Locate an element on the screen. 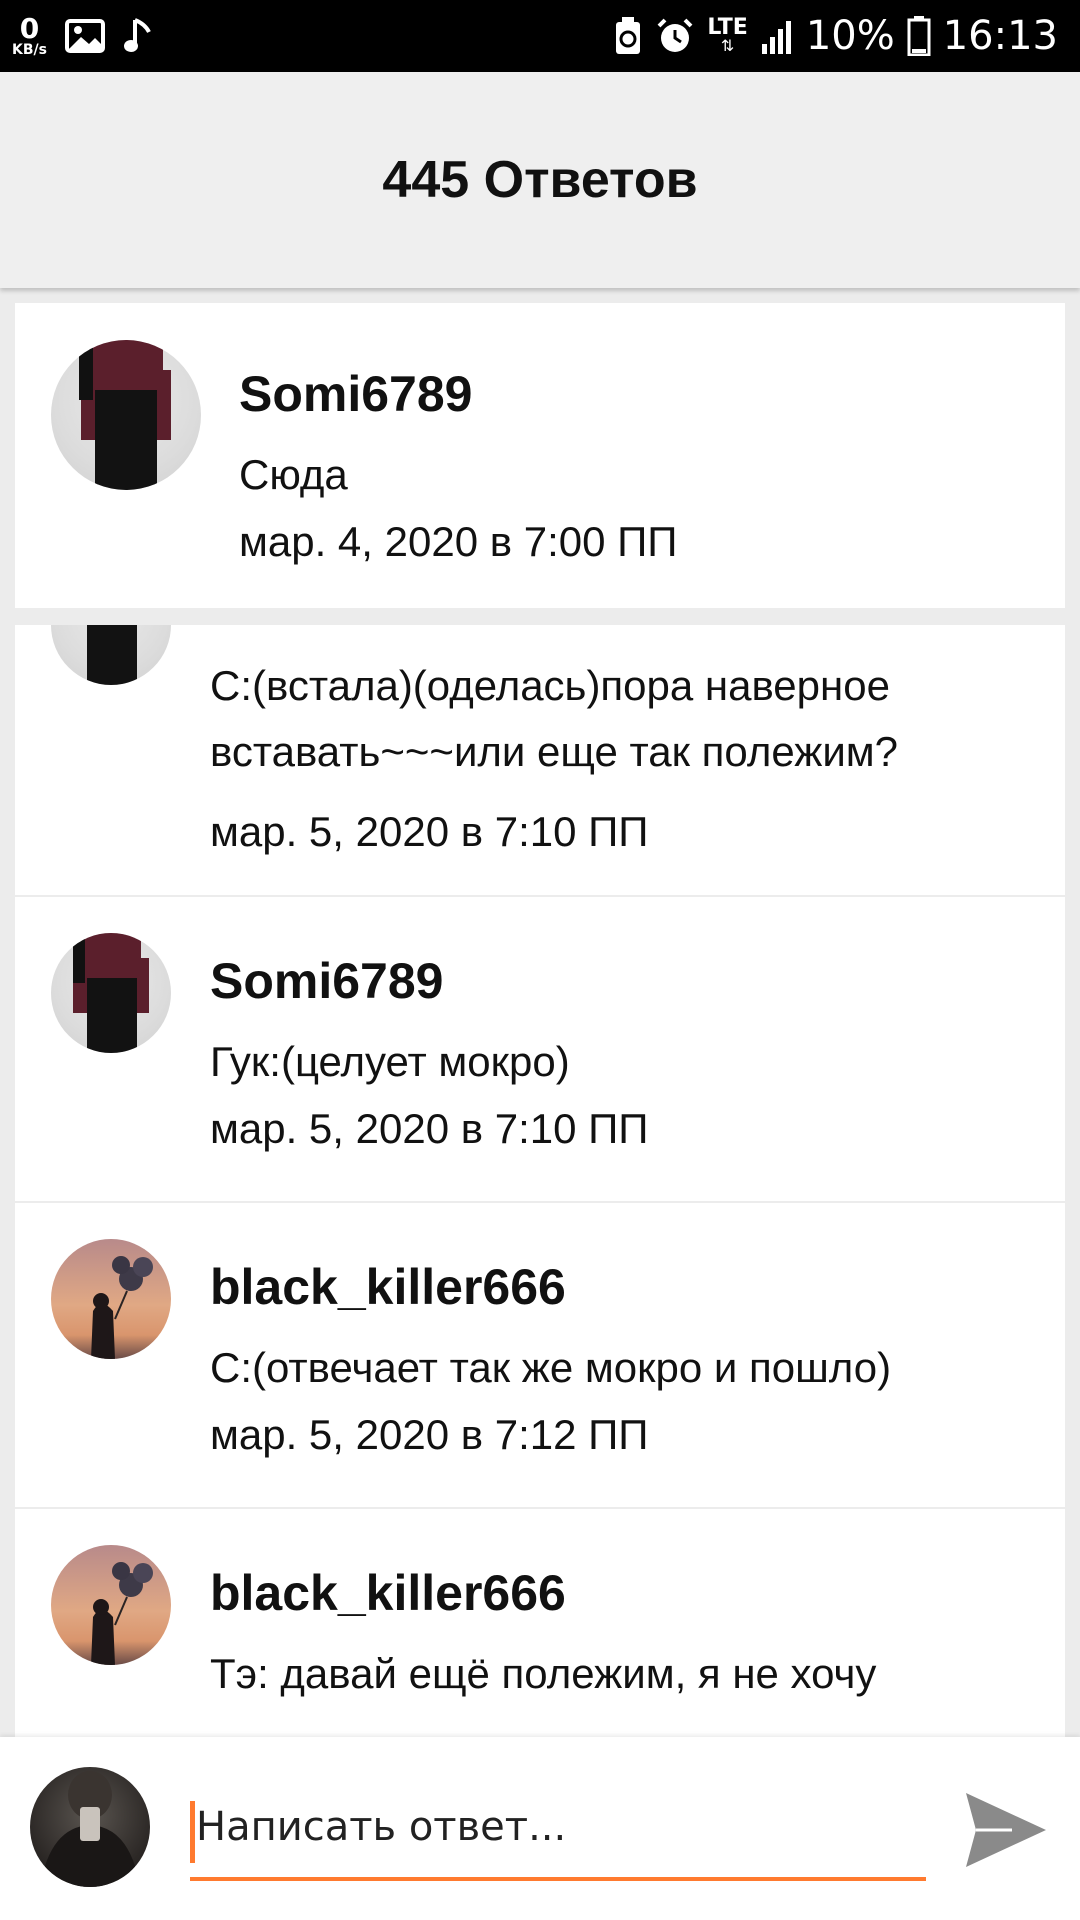  recycle-icon is located at coordinates (628, 35).